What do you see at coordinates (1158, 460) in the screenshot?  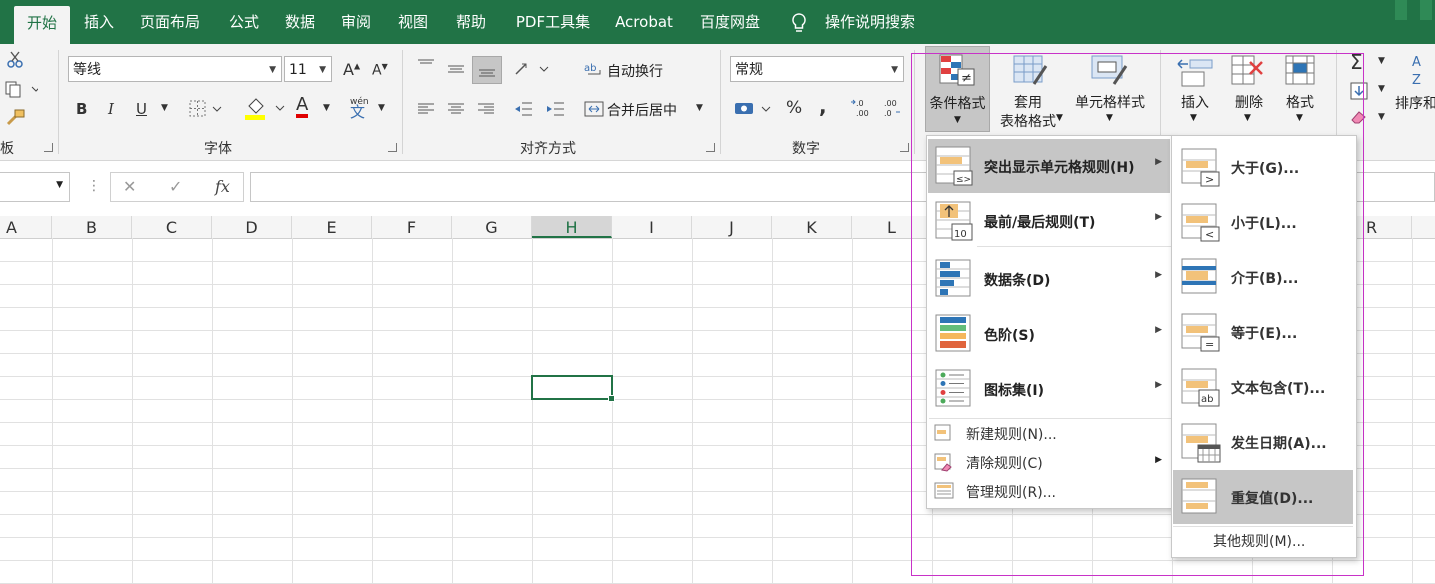 I see `chevron-right-icon: ▶` at bounding box center [1158, 460].